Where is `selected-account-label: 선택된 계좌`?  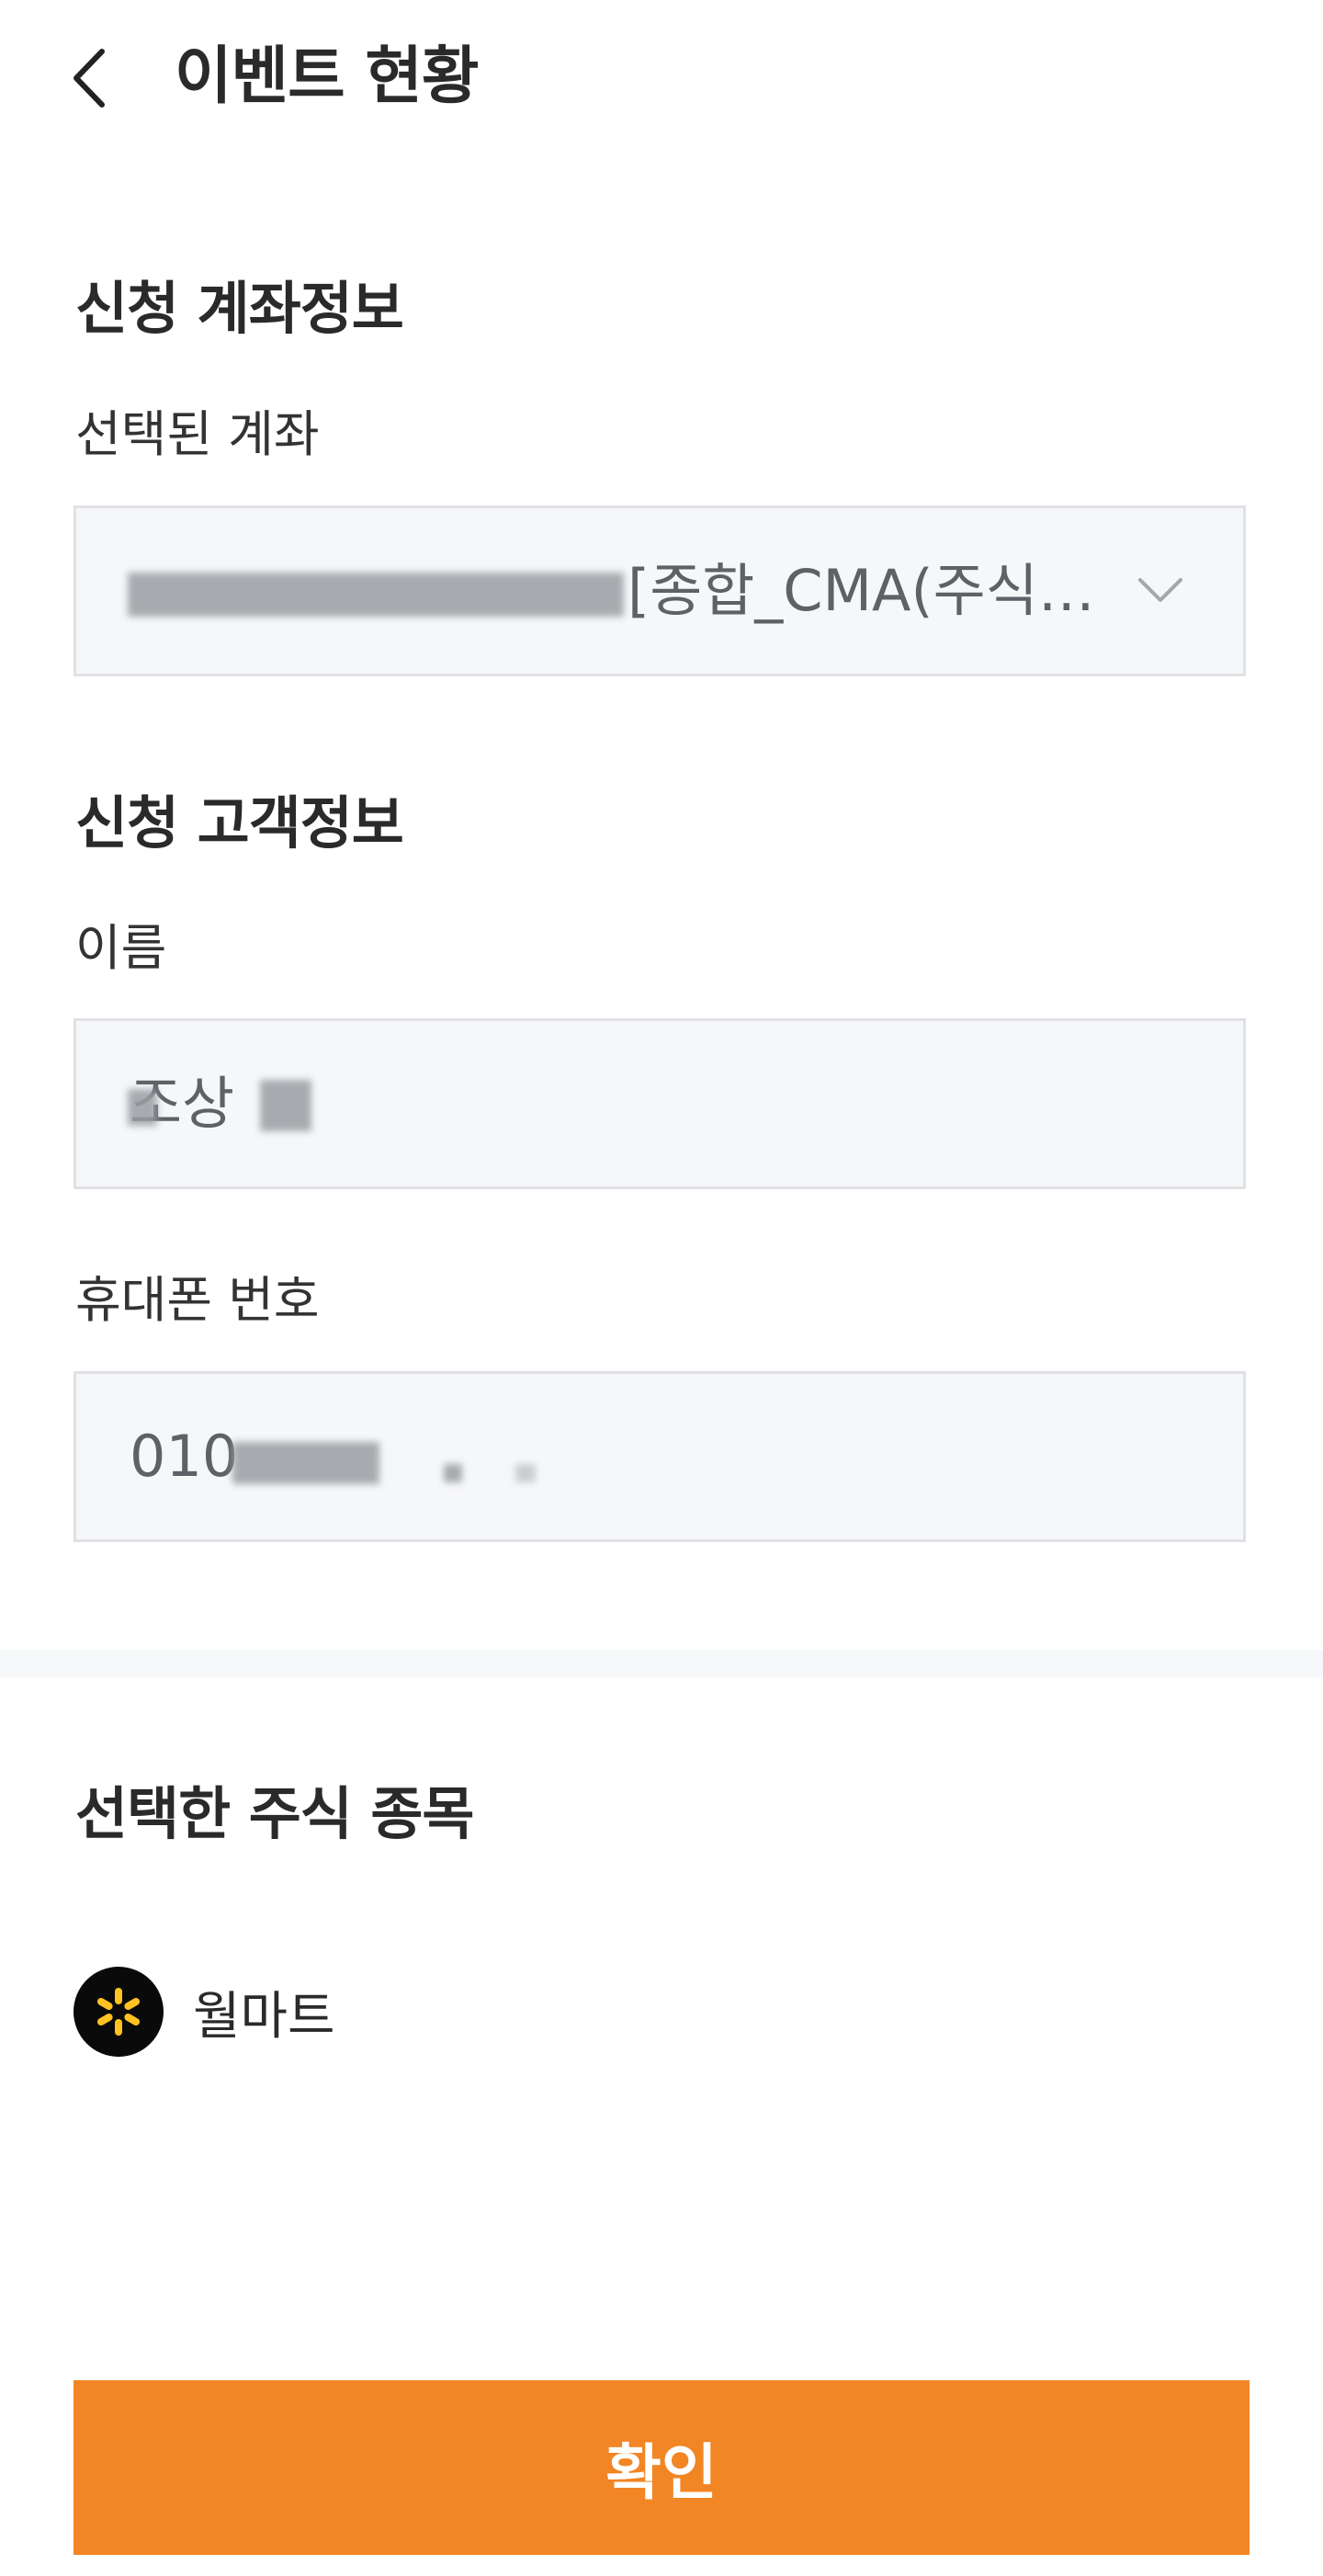
selected-account-label: 선택된 계좌 is located at coordinates (197, 434).